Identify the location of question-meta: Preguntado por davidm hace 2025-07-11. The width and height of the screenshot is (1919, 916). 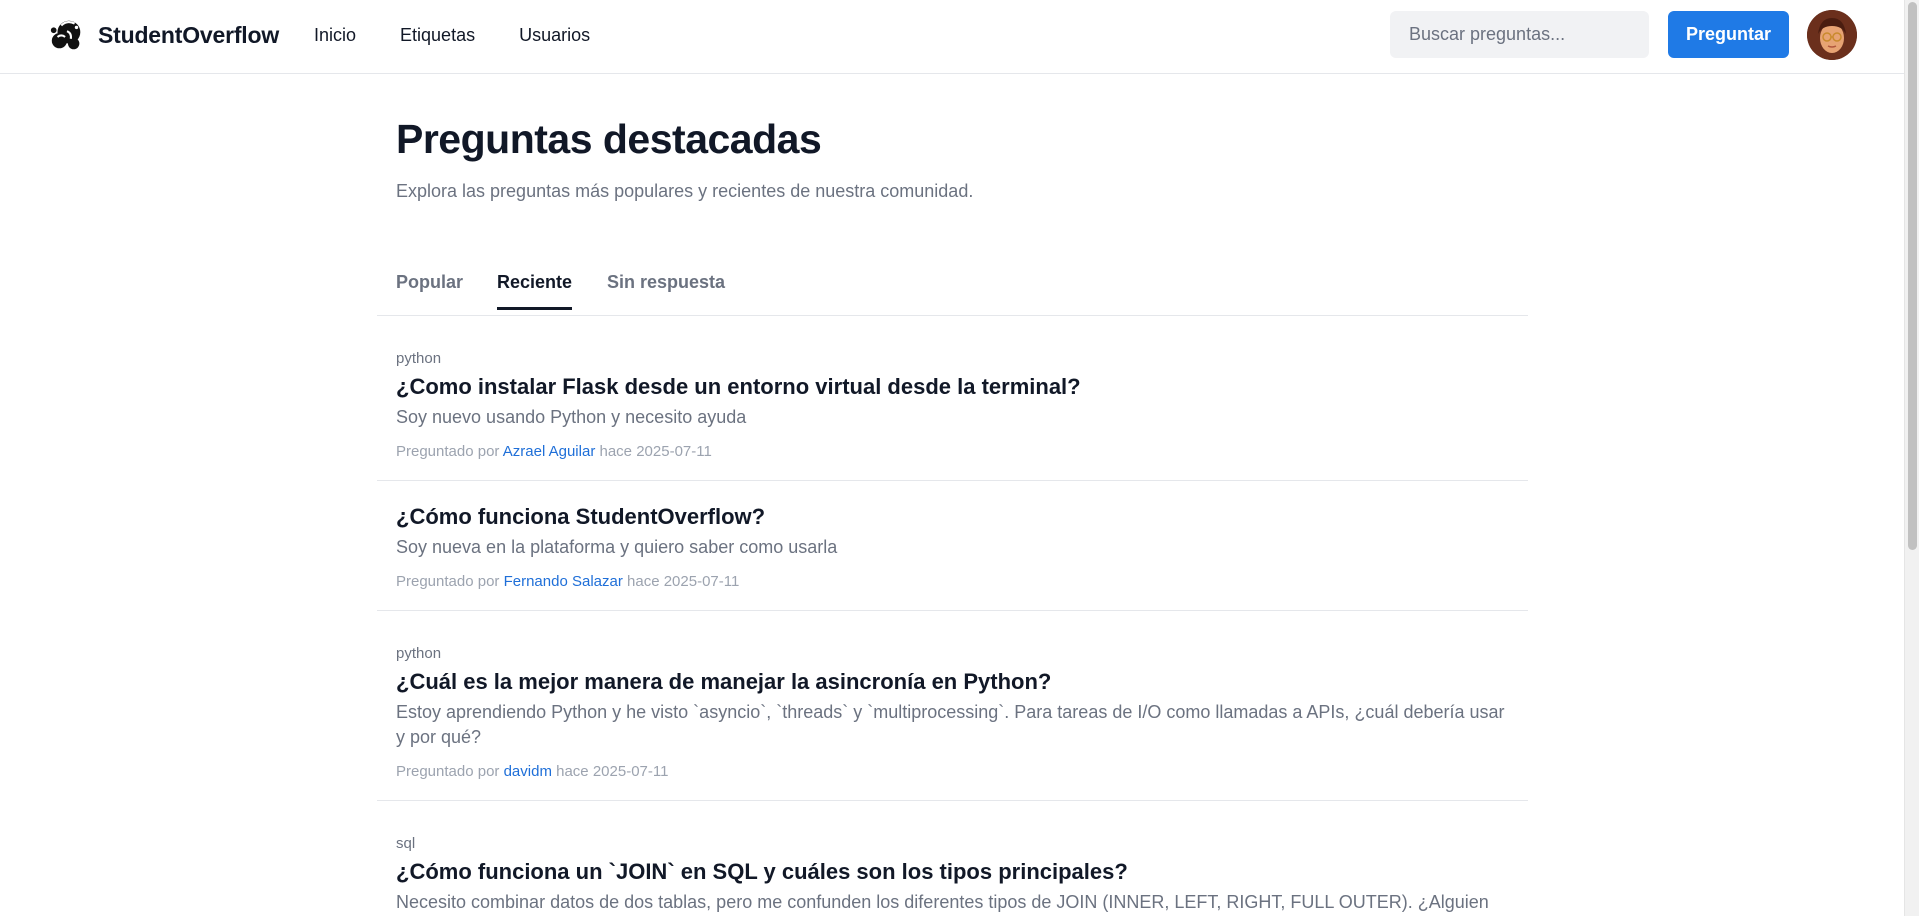
(952, 772).